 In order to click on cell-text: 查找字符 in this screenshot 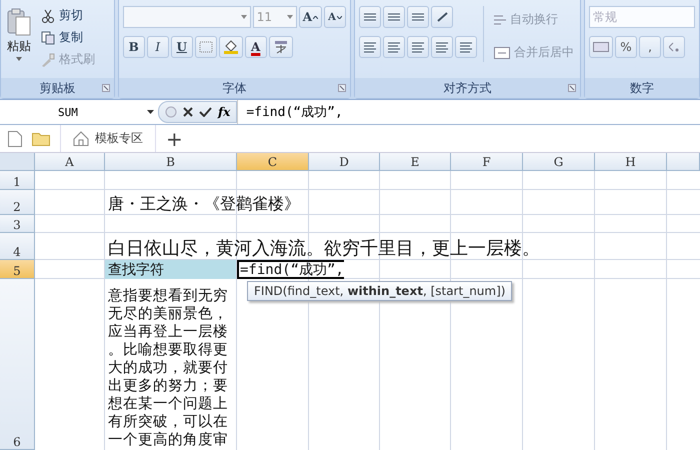, I will do `click(171, 269)`.